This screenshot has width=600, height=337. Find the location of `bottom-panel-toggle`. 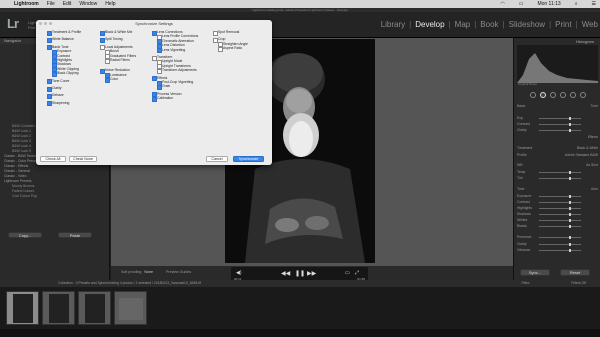

bottom-panel-toggle is located at coordinates (300, 333).